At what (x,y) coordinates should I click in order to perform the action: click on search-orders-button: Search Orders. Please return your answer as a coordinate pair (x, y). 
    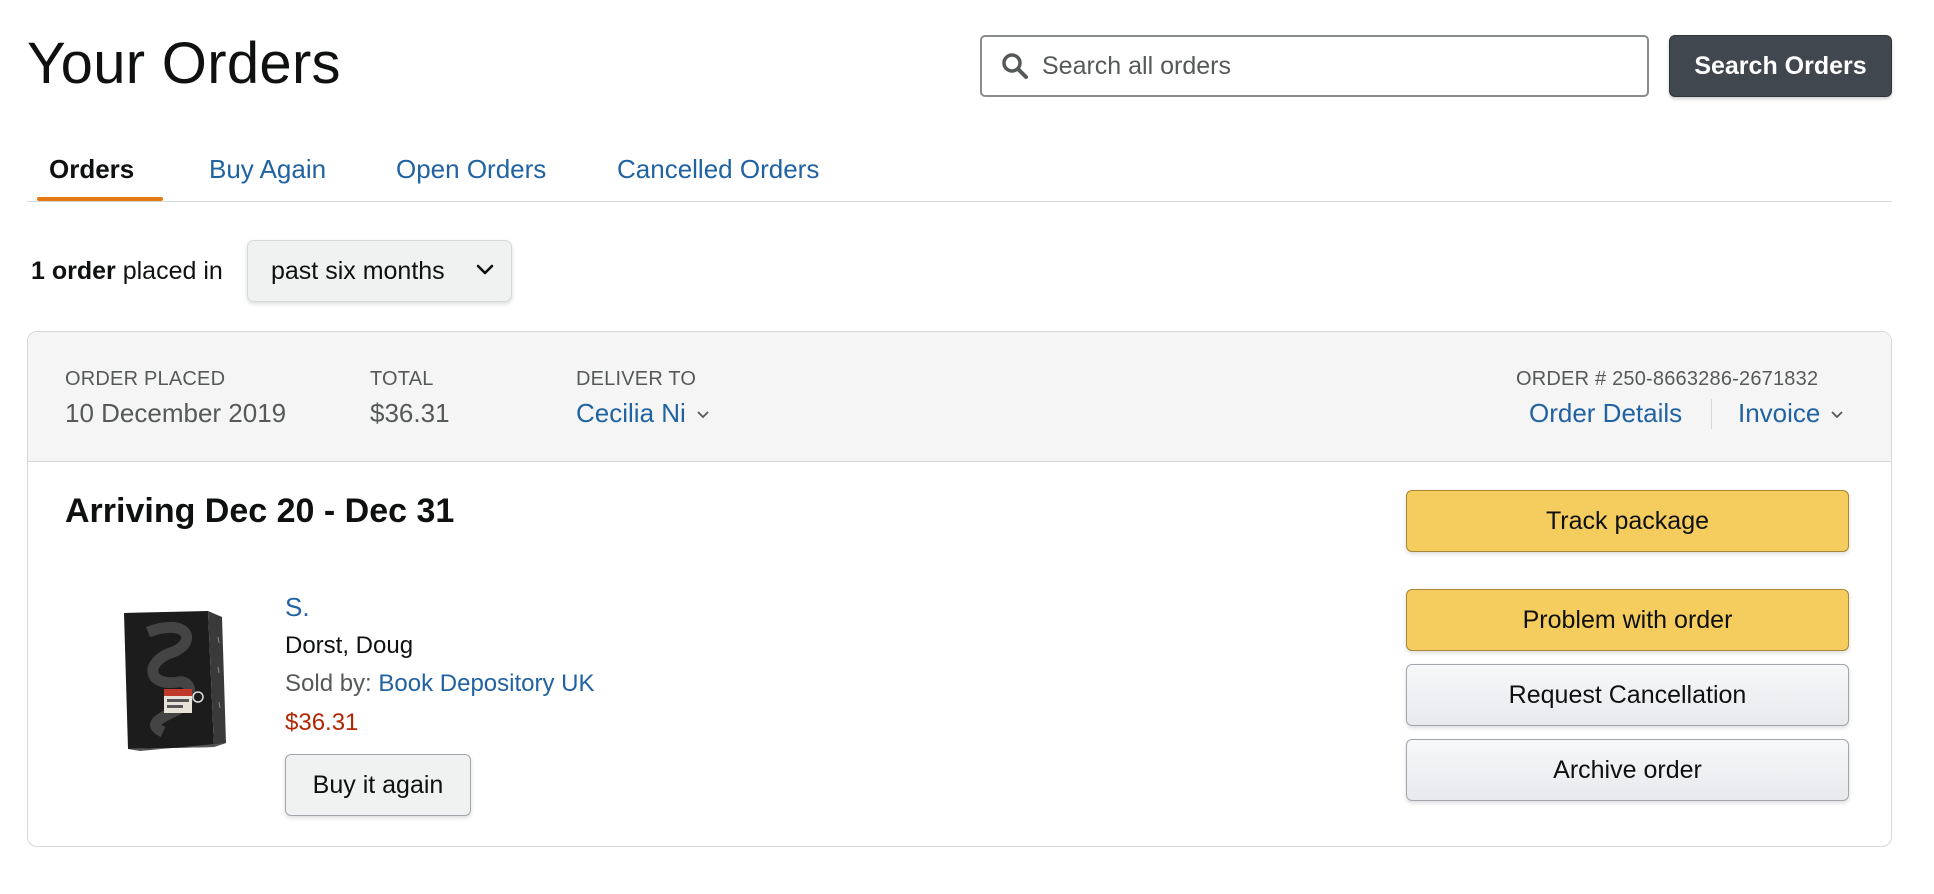
    Looking at the image, I should click on (1780, 66).